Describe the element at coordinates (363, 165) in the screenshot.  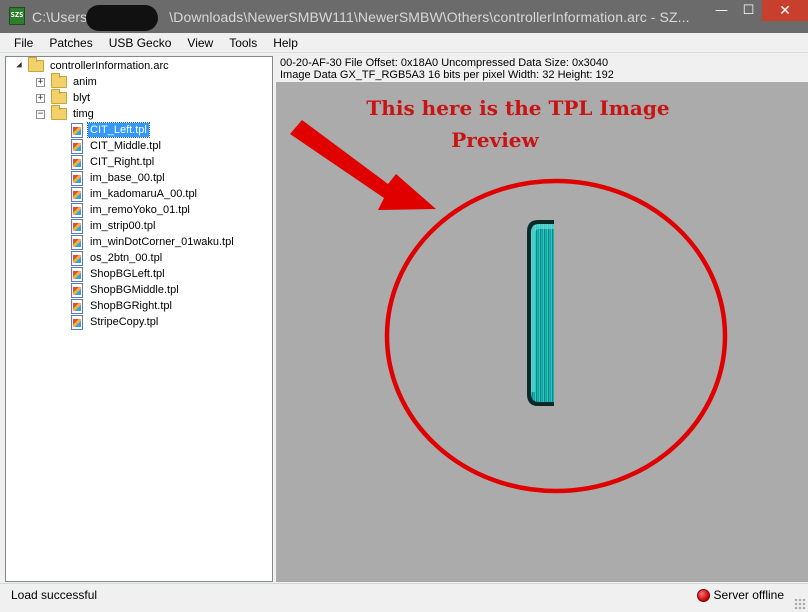
I see `arrow-icon` at that location.